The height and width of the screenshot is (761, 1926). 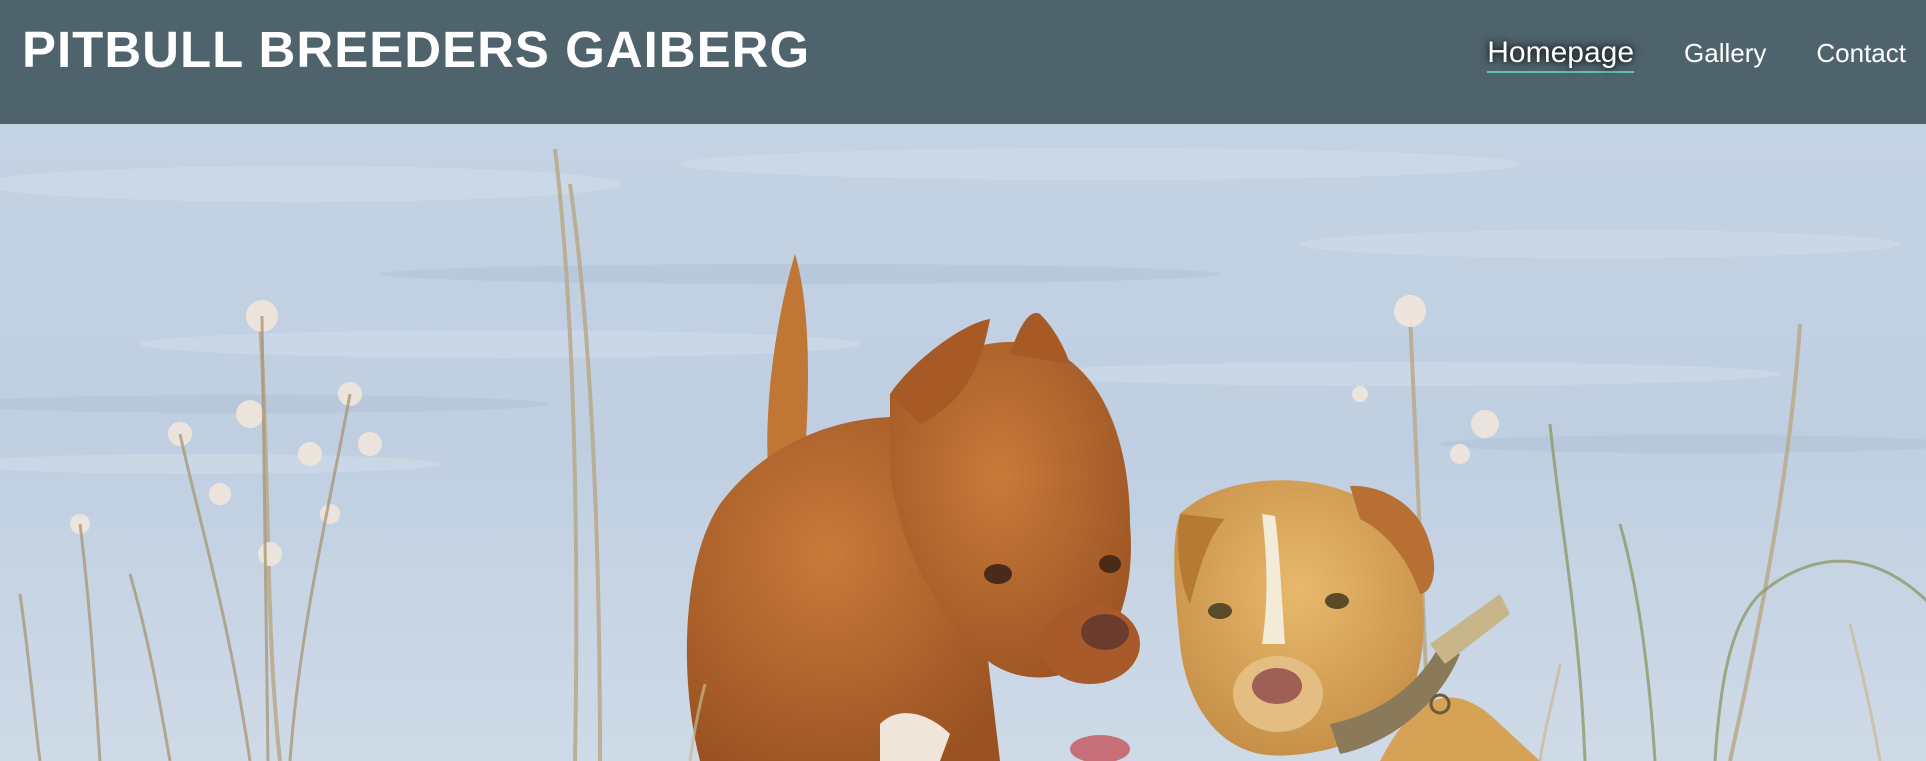 I want to click on nav-link-homepage: Homepage, so click(x=1561, y=54).